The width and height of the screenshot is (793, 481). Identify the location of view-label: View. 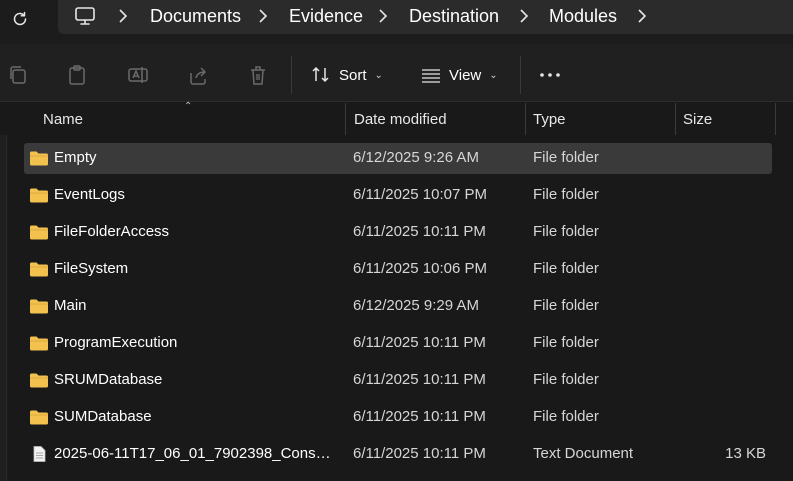
(465, 75).